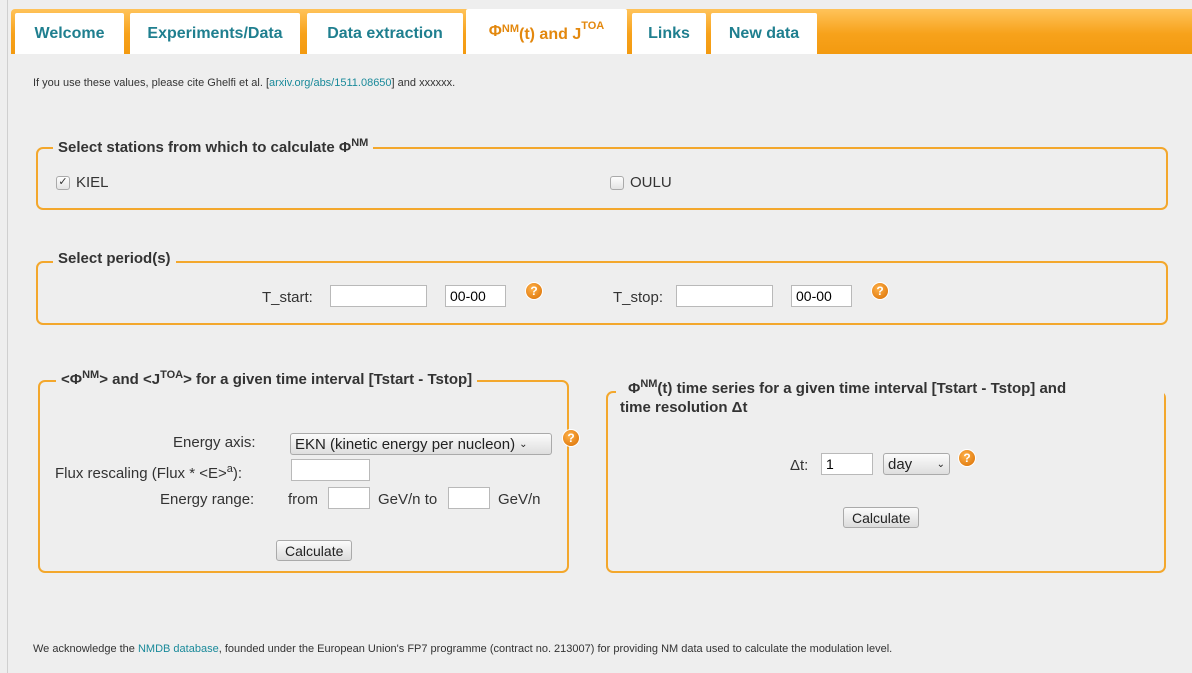 The image size is (1192, 673). I want to click on tstop-label: T_stop:, so click(638, 297).